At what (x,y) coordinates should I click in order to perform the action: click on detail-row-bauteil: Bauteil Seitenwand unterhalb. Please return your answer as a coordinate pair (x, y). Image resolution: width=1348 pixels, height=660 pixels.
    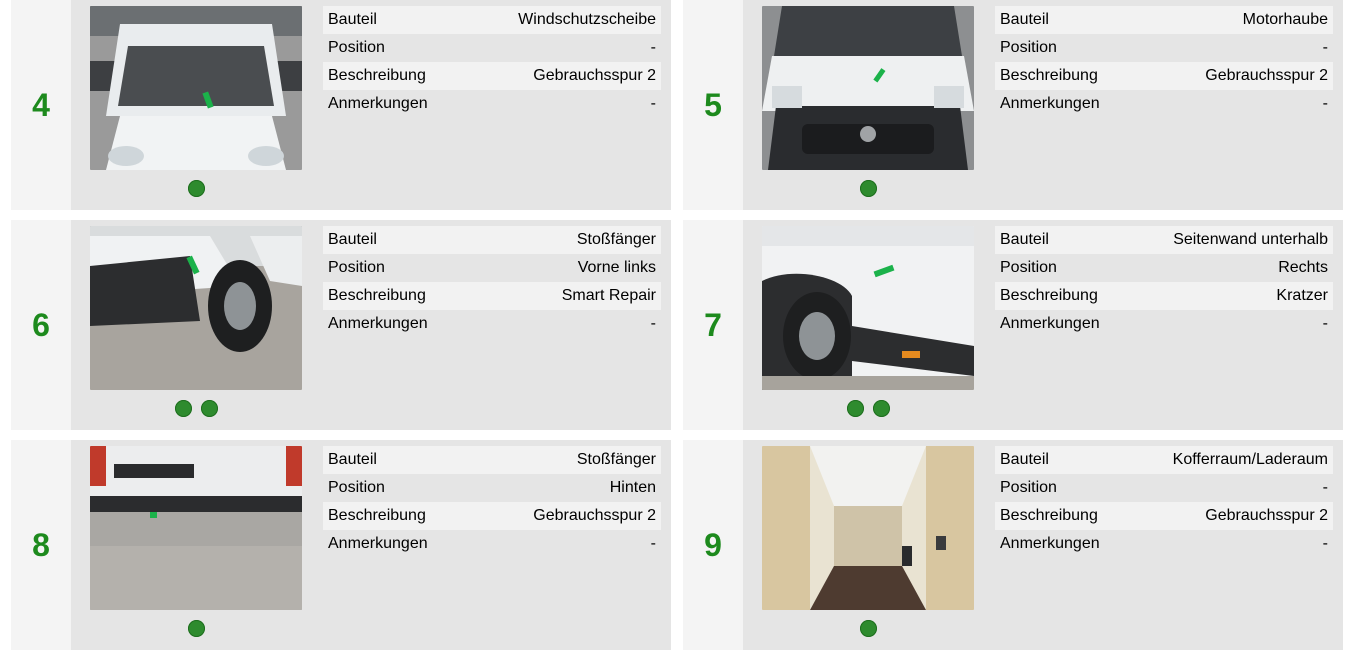
    Looking at the image, I should click on (1164, 240).